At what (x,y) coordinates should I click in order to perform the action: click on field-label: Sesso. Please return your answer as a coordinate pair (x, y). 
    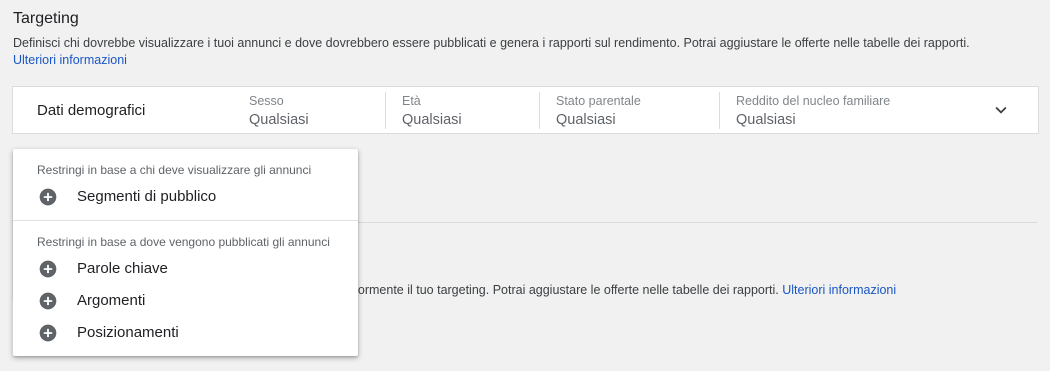
    Looking at the image, I should click on (266, 101).